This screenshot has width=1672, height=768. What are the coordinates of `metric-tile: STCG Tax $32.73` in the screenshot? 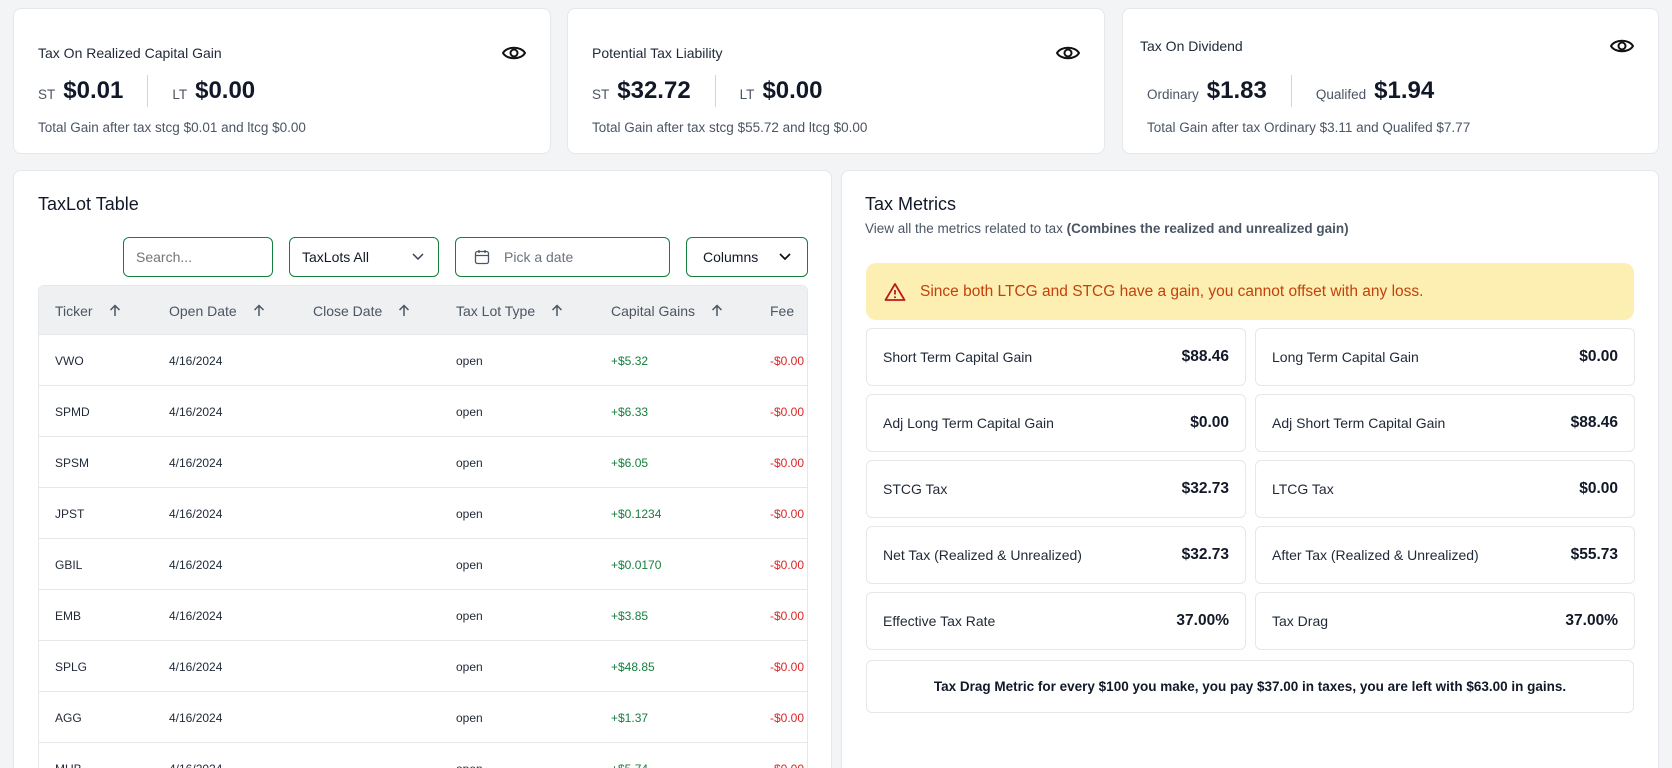 It's located at (1056, 489).